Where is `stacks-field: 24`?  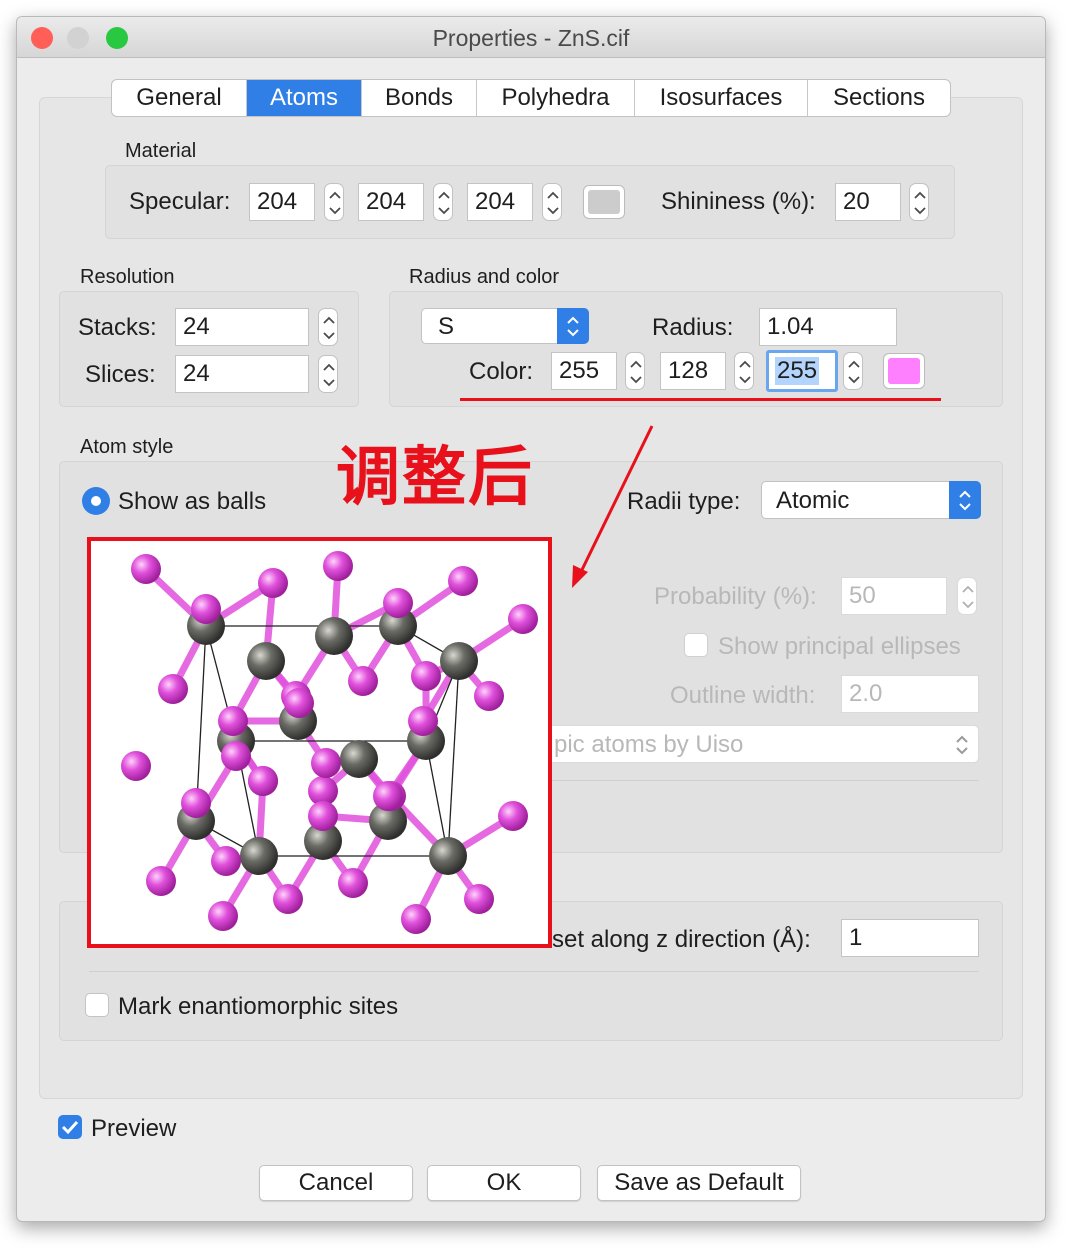
stacks-field: 24 is located at coordinates (242, 327).